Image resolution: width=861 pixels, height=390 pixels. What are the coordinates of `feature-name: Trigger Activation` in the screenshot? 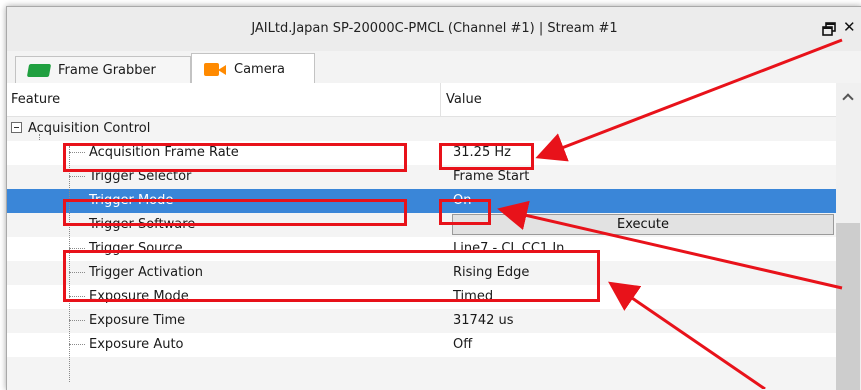 It's located at (146, 272).